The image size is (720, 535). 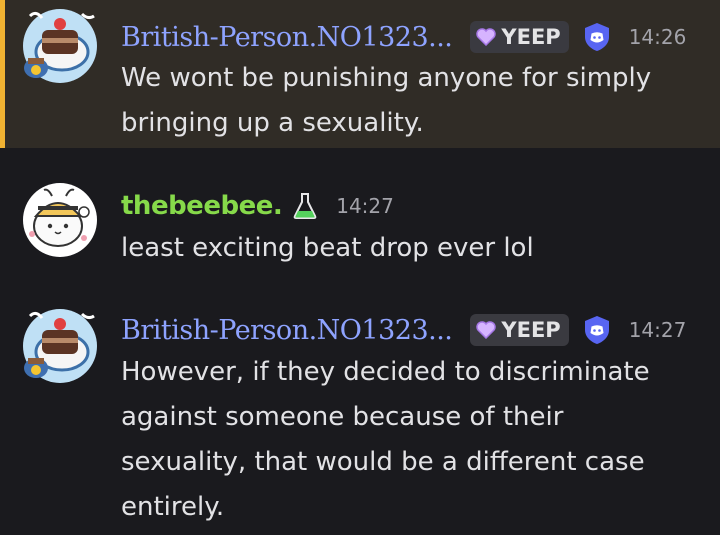 I want to click on message-header: British-Person.NO1323... YEEP 14:27, so click(x=403, y=330).